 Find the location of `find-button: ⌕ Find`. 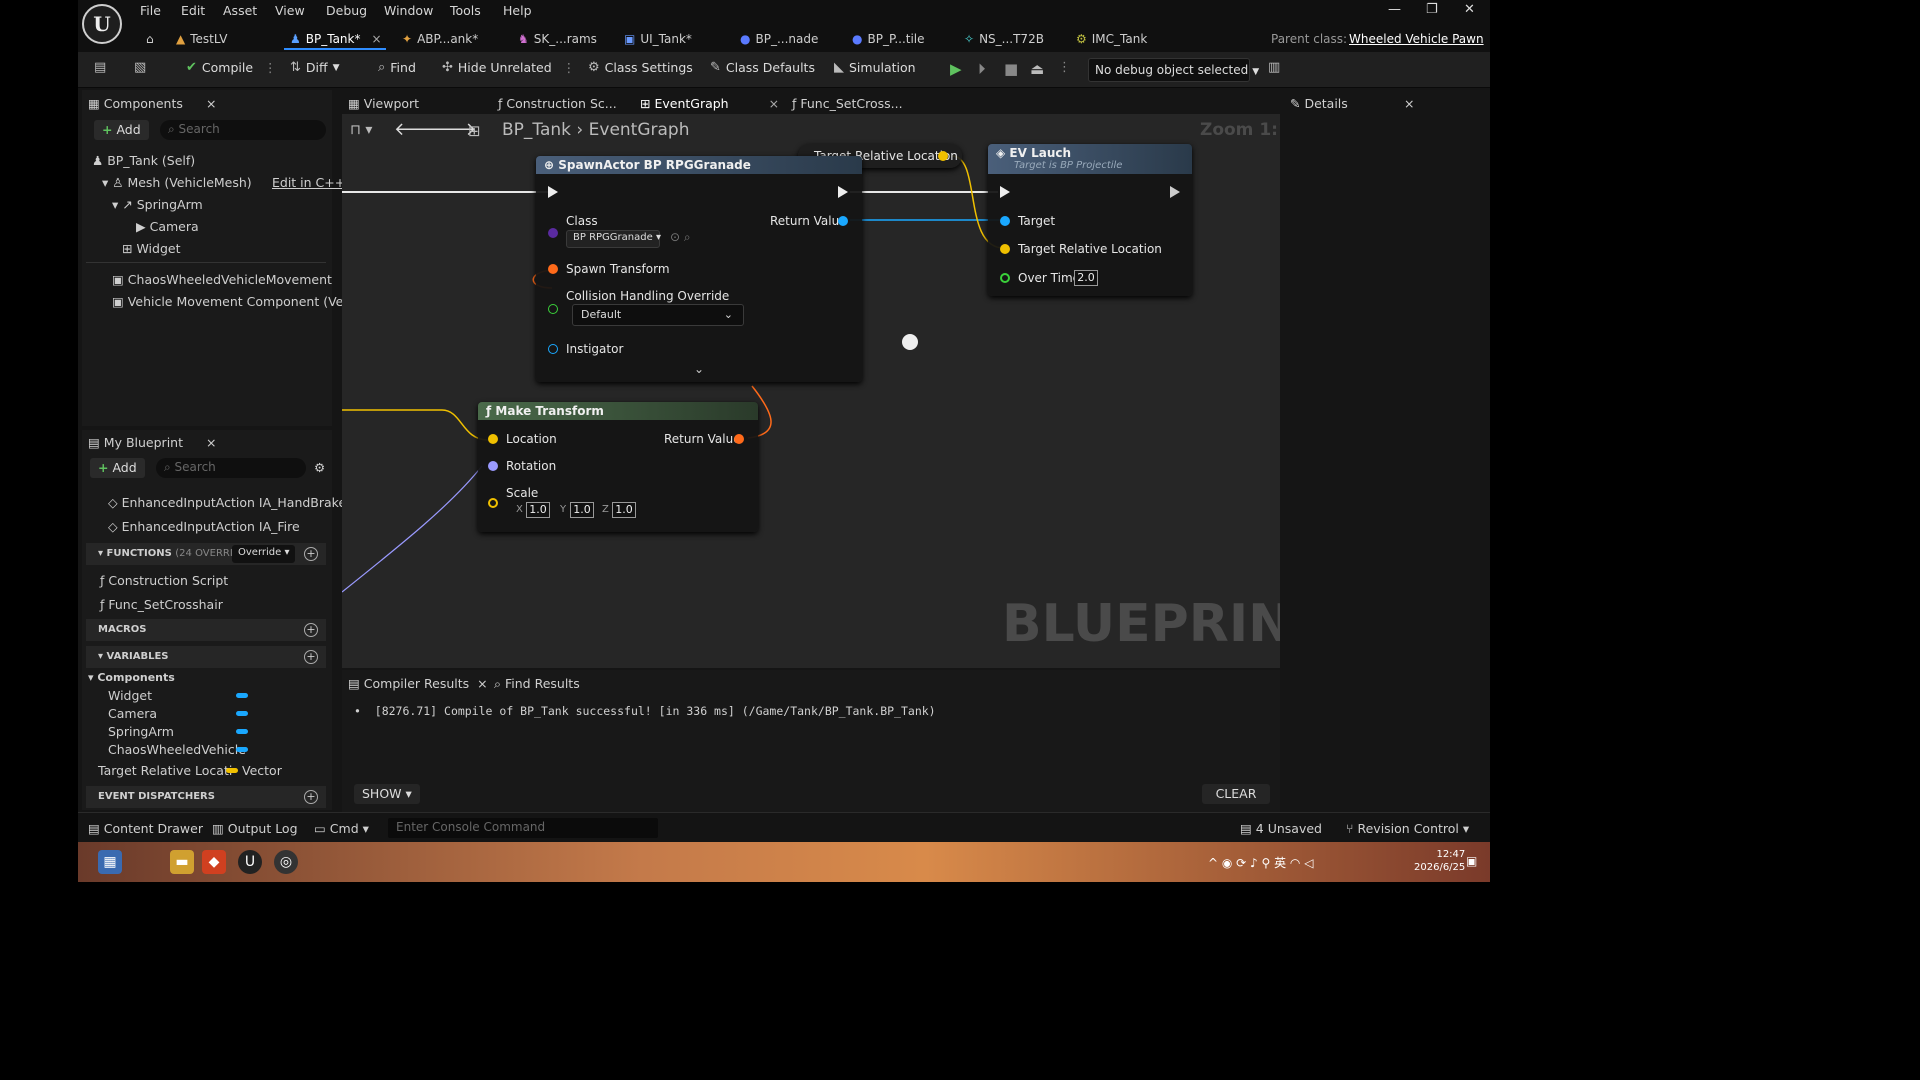

find-button: ⌕ Find is located at coordinates (397, 67).